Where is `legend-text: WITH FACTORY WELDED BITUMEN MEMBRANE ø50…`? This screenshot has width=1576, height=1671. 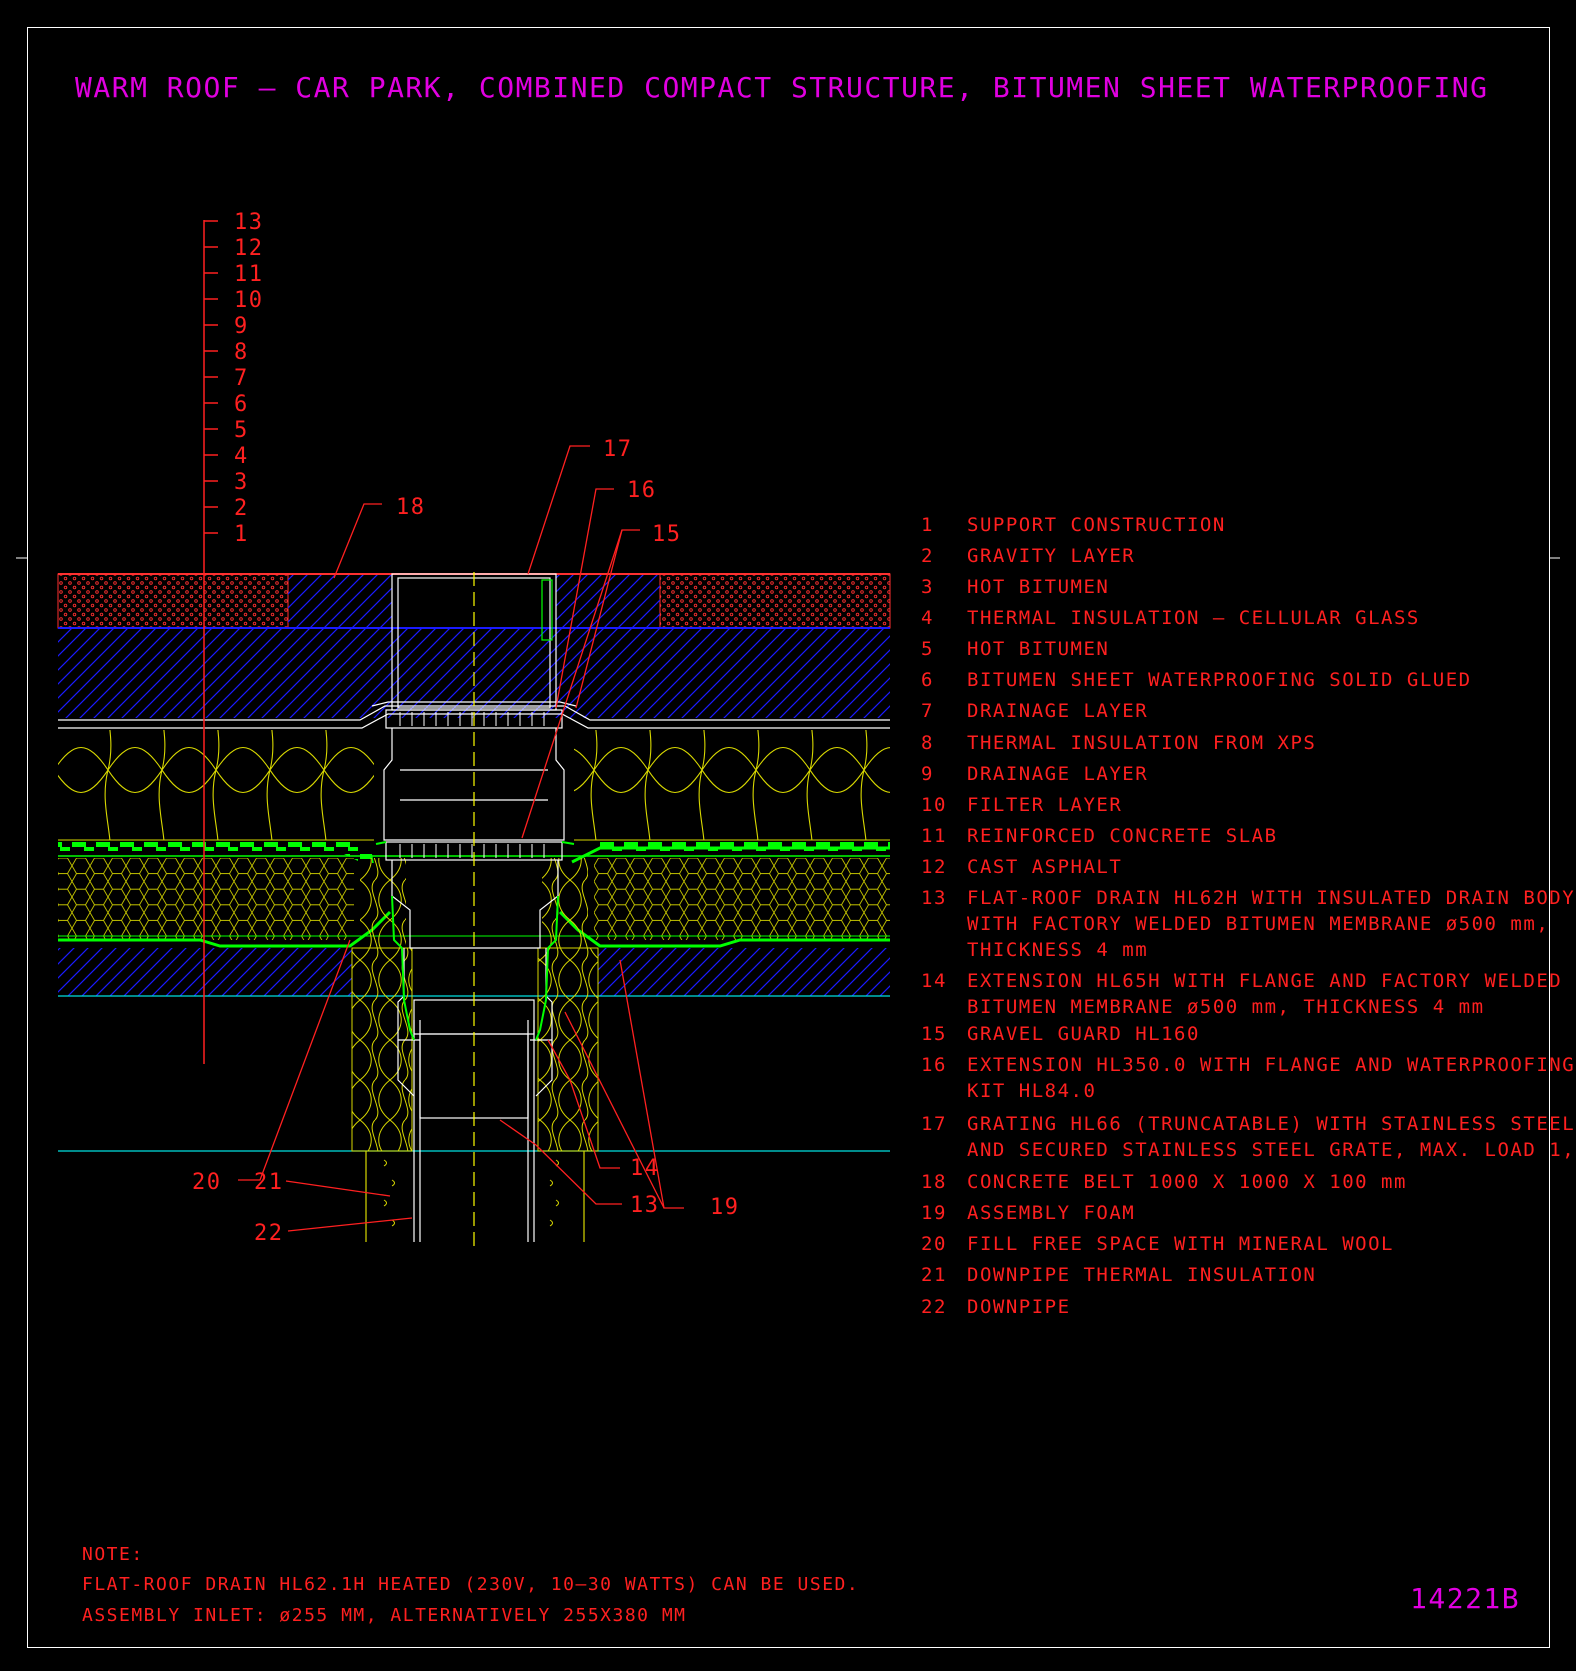
legend-text: WITH FACTORY WELDED BITUMEN MEMBRANE ø50… is located at coordinates (1258, 924).